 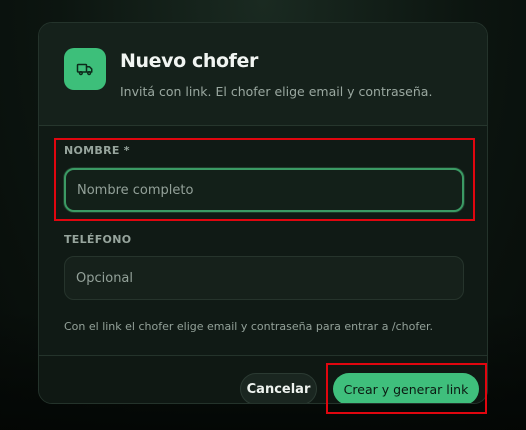 What do you see at coordinates (278, 388) in the screenshot?
I see `cancel-button: Cancelar` at bounding box center [278, 388].